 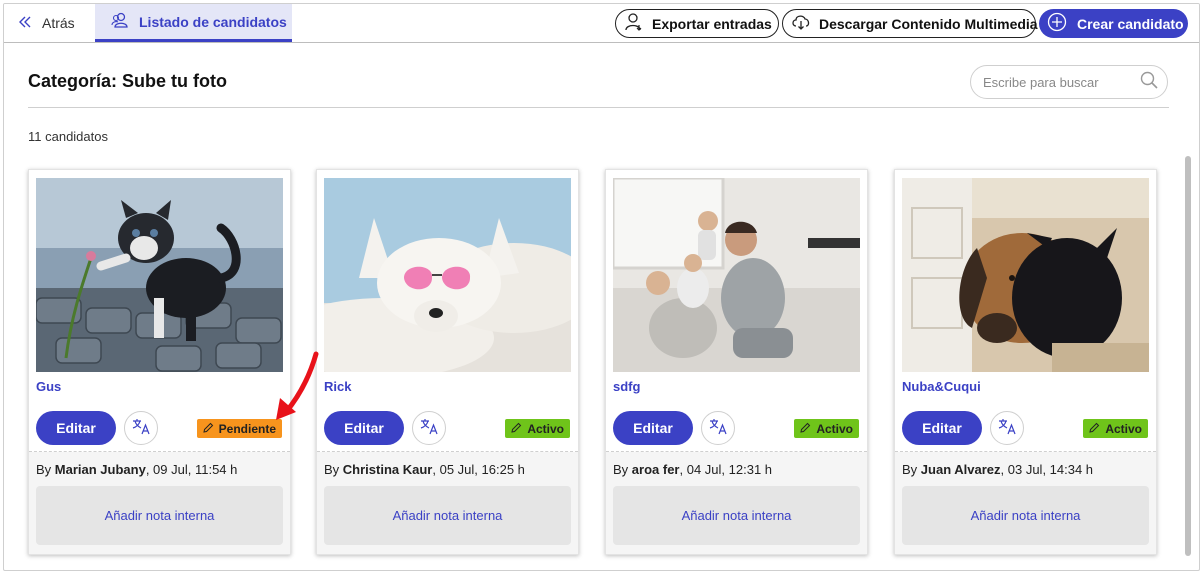 I want to click on status-label: Pendiente, so click(x=247, y=428).